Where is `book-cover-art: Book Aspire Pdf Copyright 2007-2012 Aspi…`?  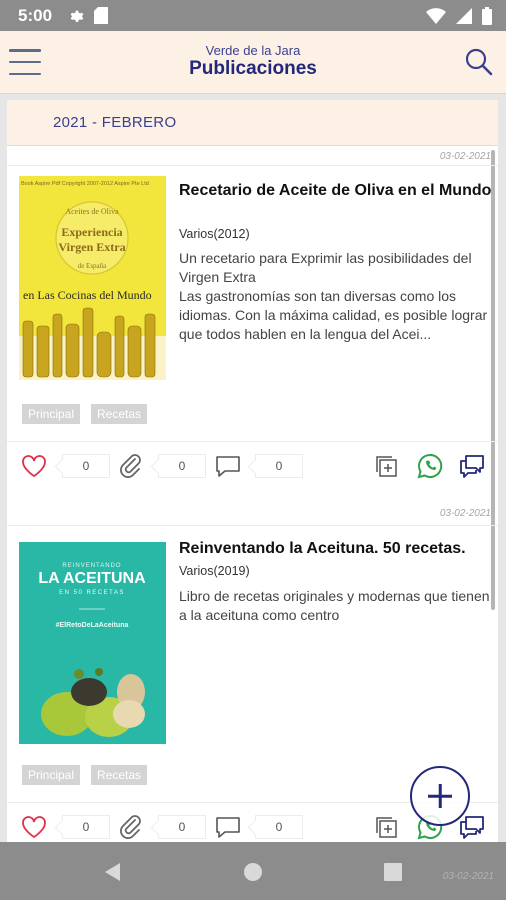
book-cover-art: Book Aspire Pdf Copyright 2007-2012 Aspi… is located at coordinates (92, 278).